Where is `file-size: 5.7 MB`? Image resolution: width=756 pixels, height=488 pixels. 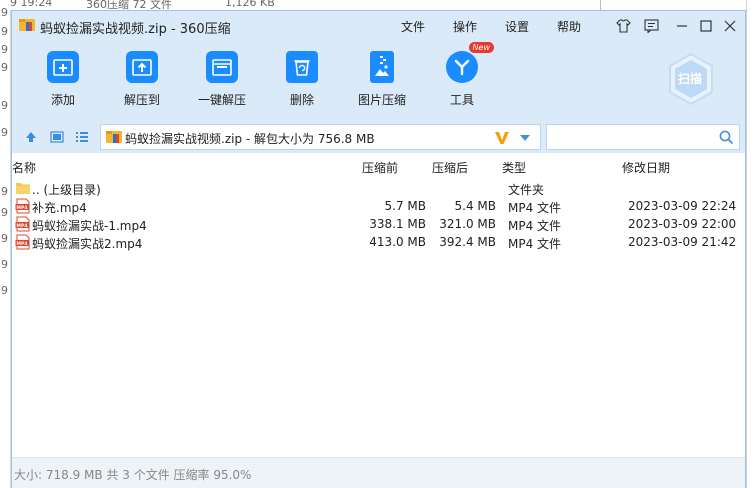
file-size: 5.7 MB is located at coordinates (405, 206).